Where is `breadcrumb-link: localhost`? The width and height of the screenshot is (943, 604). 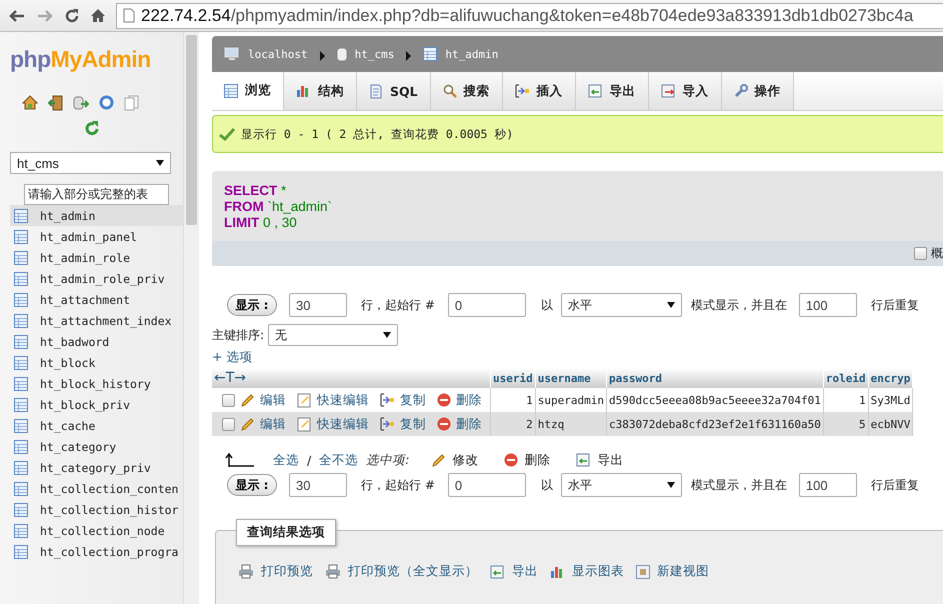 breadcrumb-link: localhost is located at coordinates (278, 54).